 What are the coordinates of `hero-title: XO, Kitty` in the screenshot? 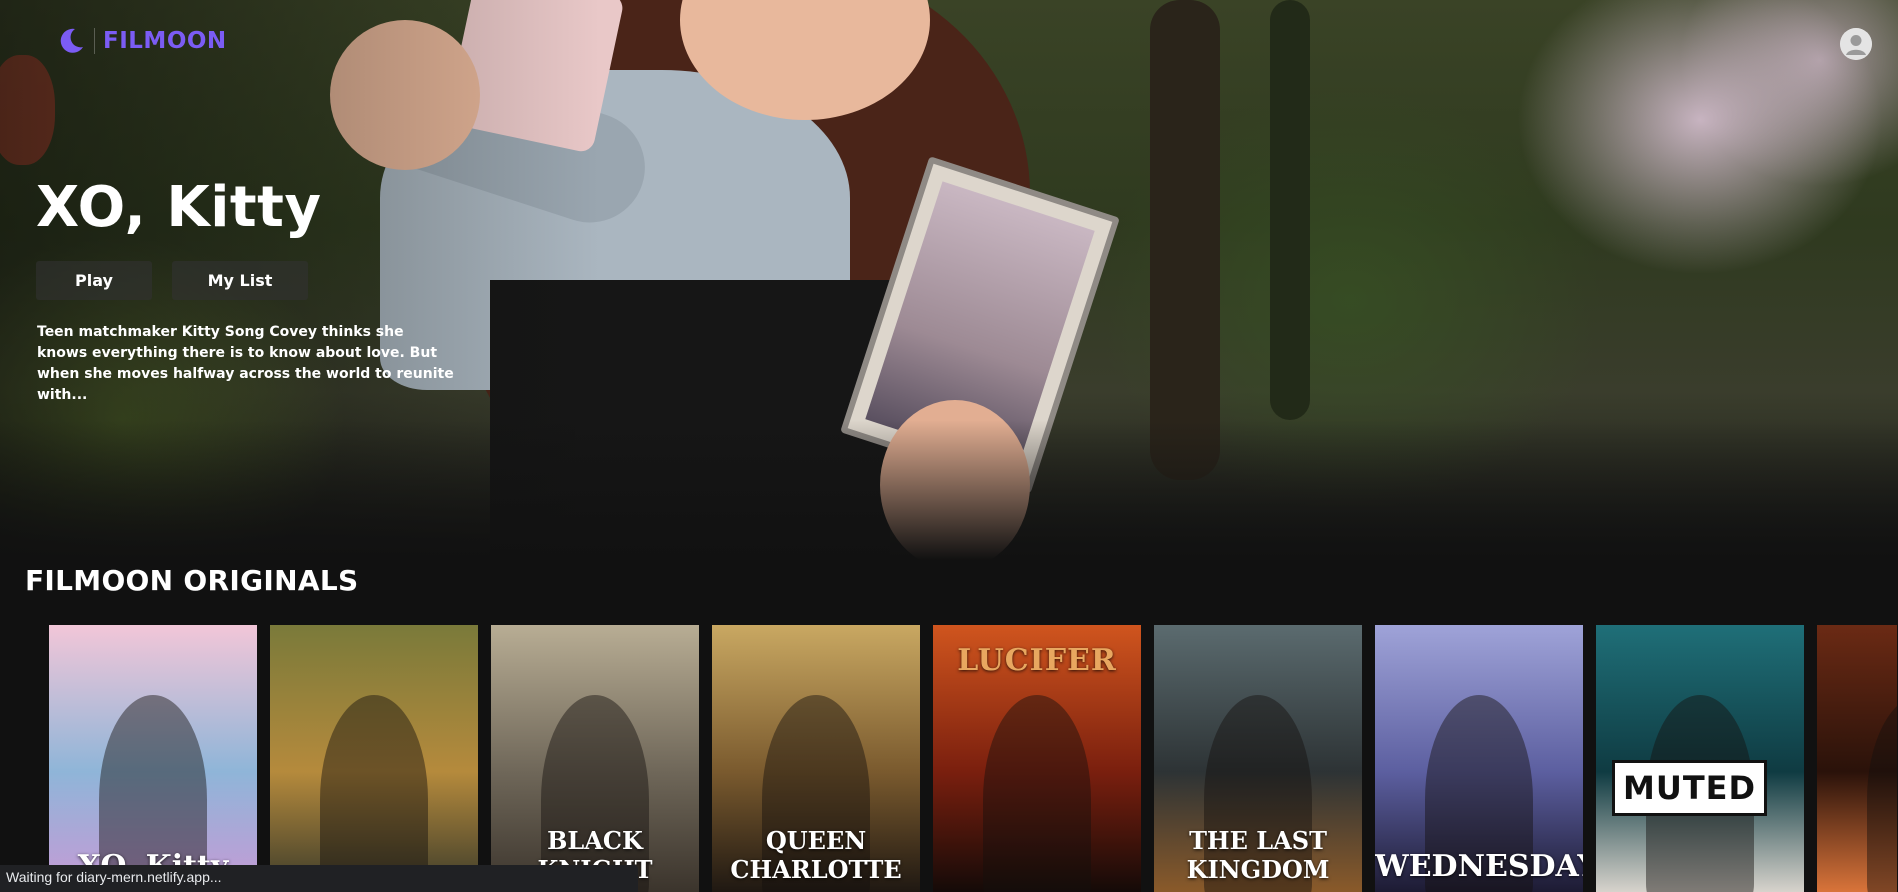 It's located at (179, 207).